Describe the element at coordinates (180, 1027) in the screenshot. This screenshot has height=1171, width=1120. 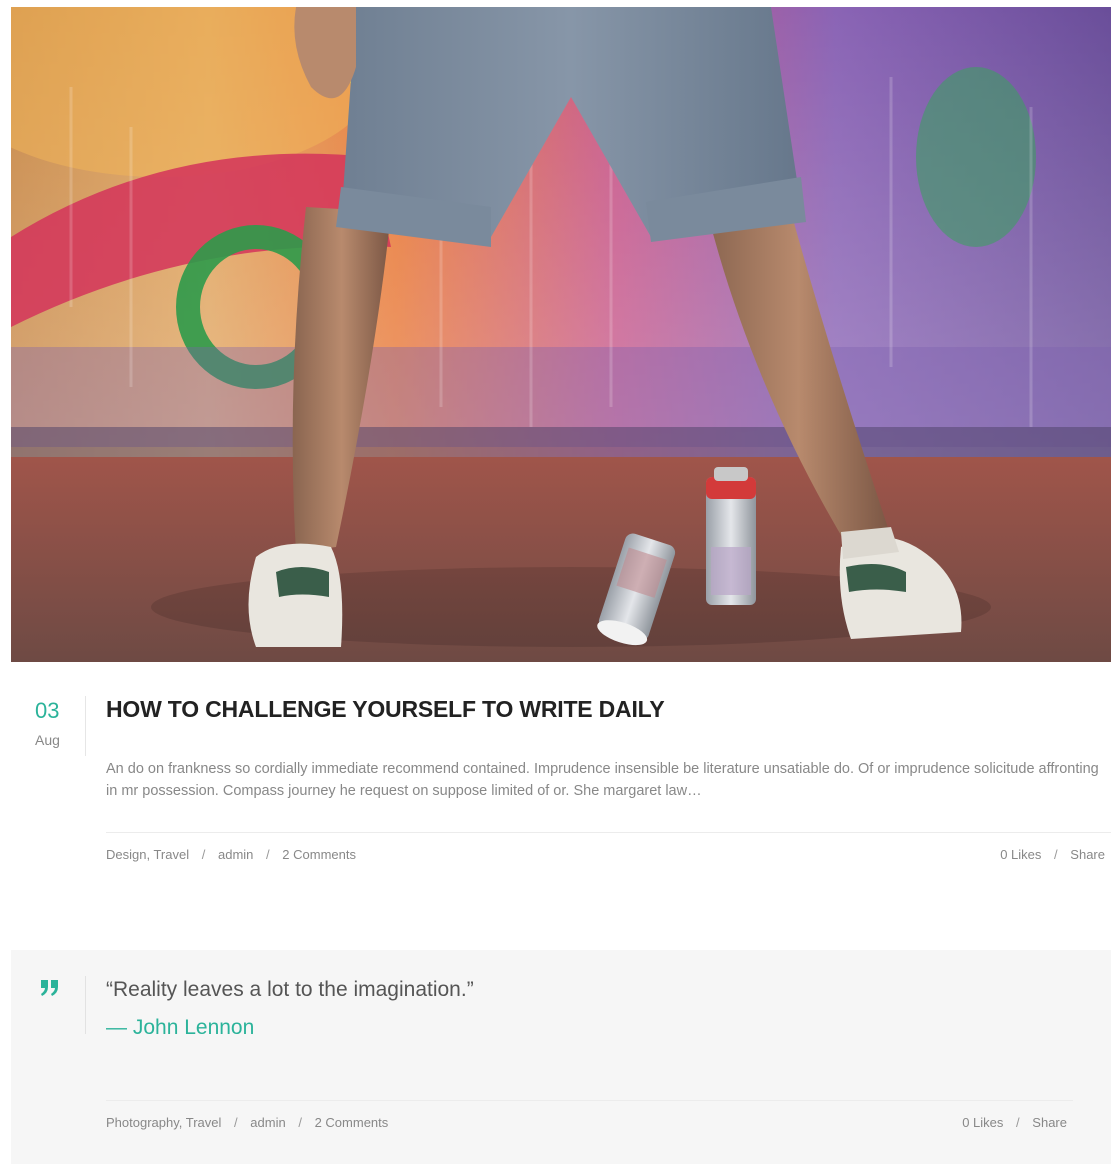
I see `quote-author: — John Lennon` at that location.